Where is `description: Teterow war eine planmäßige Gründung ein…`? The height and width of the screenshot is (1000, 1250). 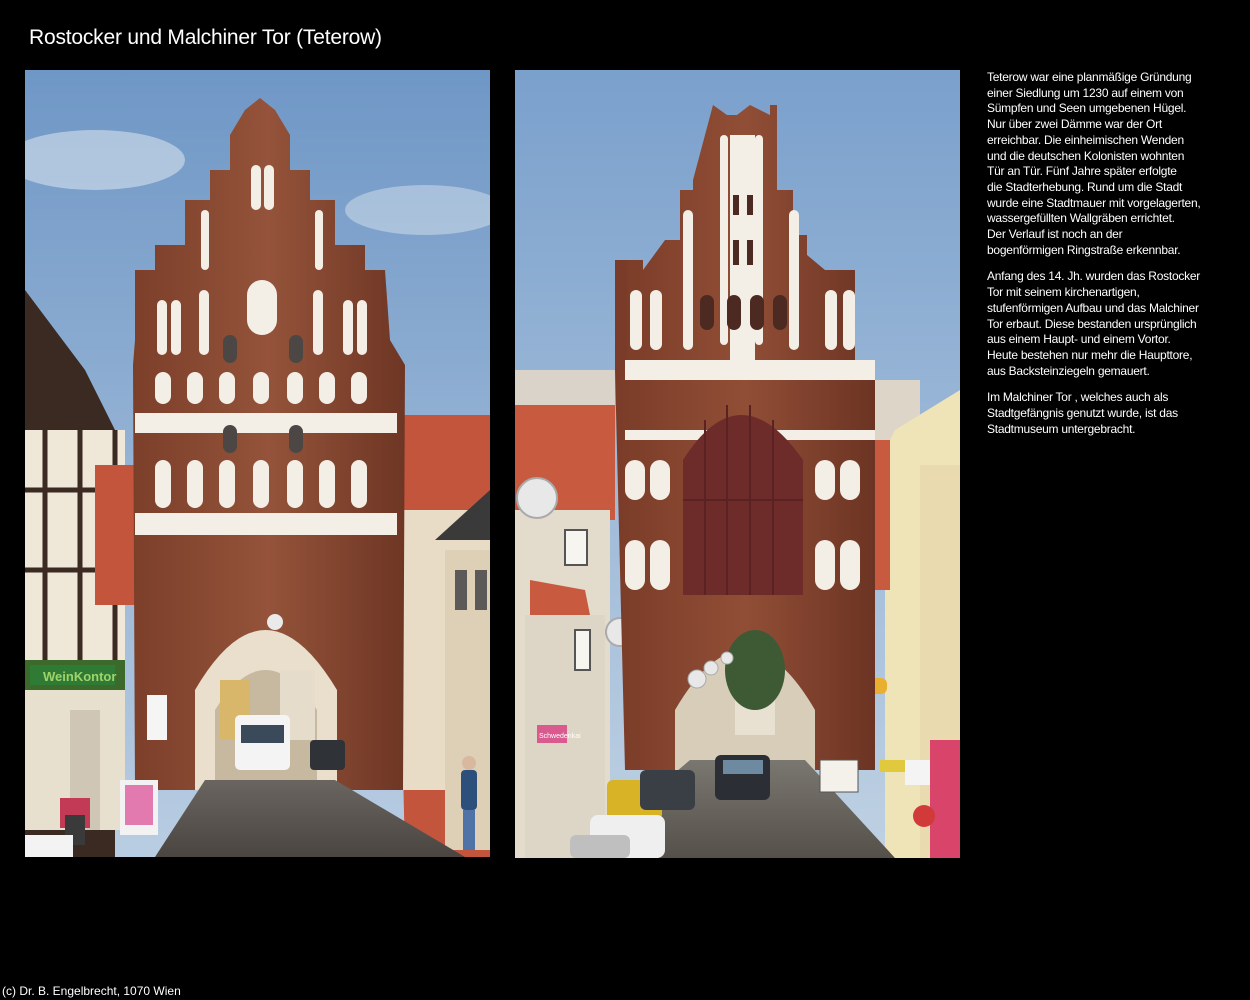 description: Teterow war eine planmäßige Gründung ein… is located at coordinates (1109, 259).